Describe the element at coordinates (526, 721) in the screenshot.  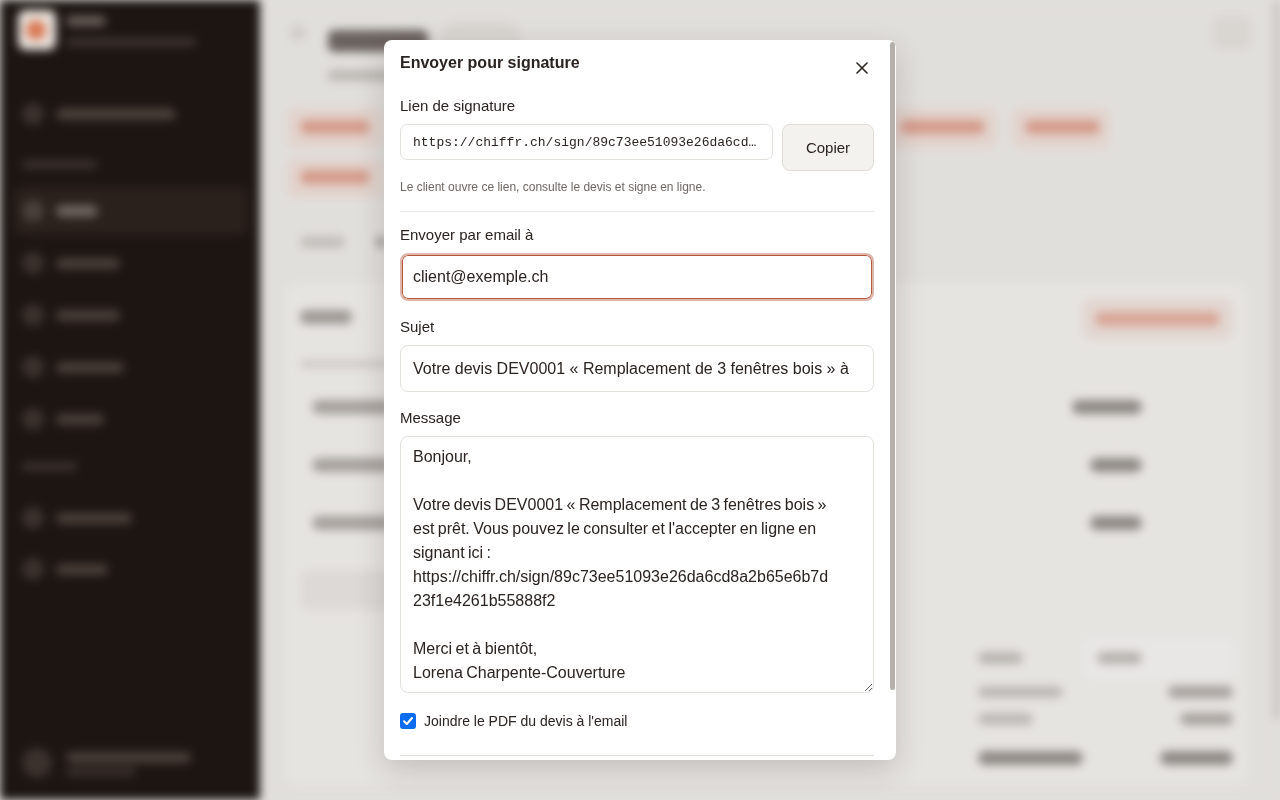
I see `checkbox-label: Joindre le PDF du devis à l'email` at that location.